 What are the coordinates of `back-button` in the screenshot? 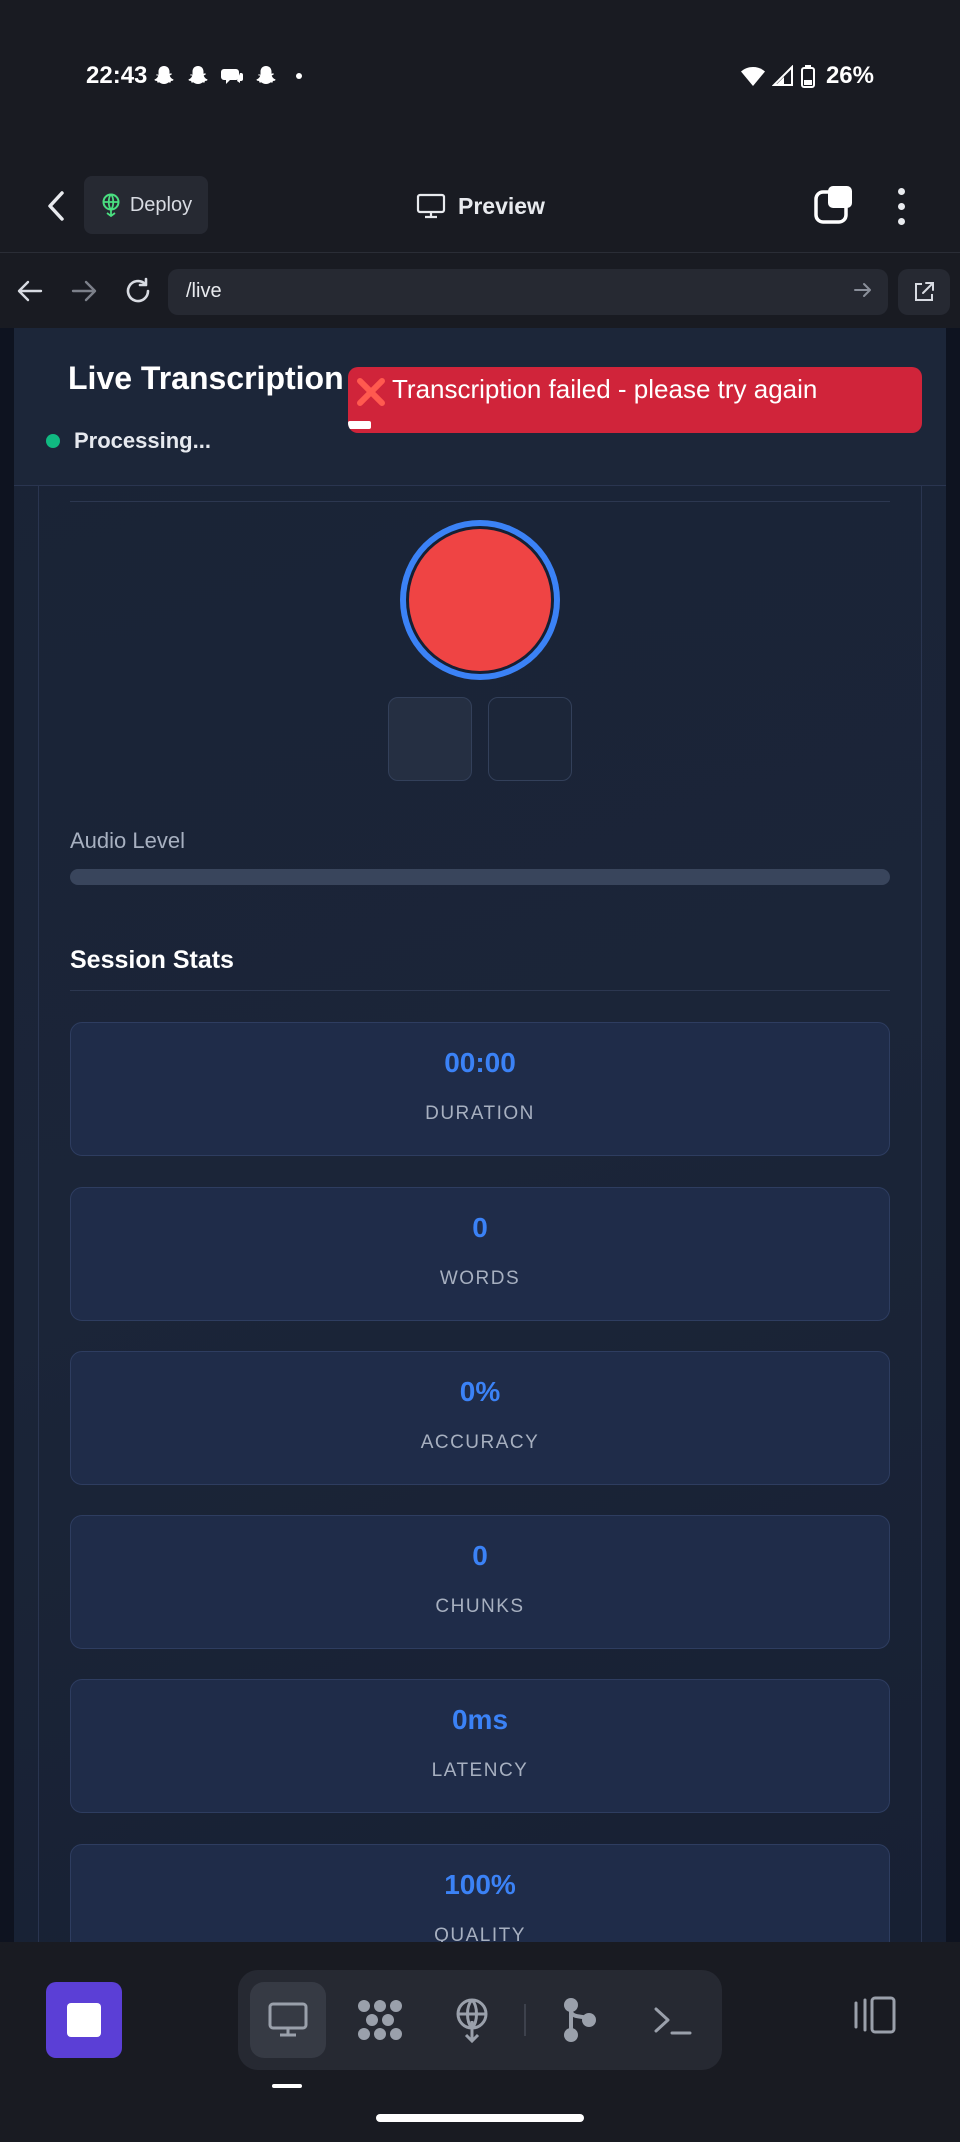 It's located at (56, 206).